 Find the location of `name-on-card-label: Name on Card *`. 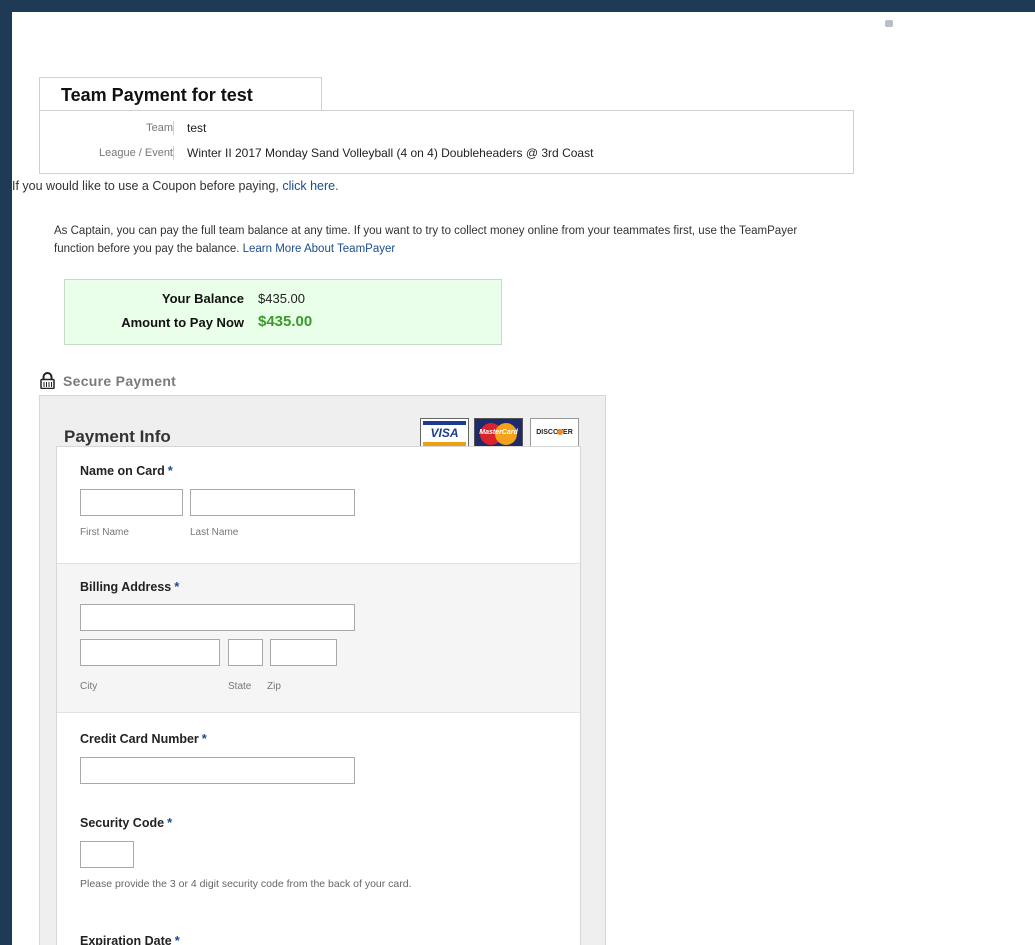

name-on-card-label: Name on Card * is located at coordinates (126, 470).